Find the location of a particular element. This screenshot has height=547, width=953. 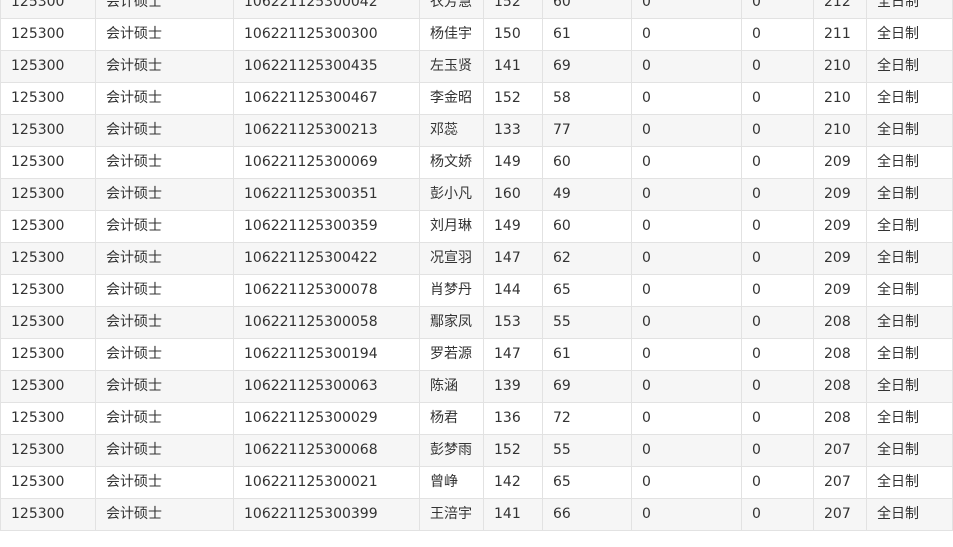

candidate-id-cell: 106221125300359 is located at coordinates (326, 226).